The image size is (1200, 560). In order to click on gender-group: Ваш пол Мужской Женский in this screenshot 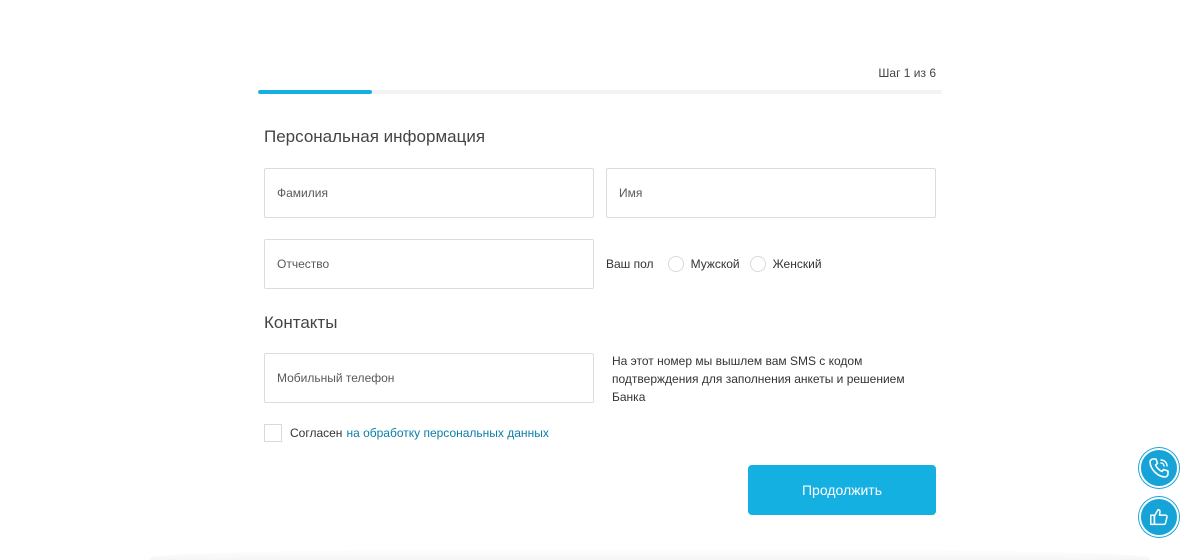, I will do `click(716, 264)`.